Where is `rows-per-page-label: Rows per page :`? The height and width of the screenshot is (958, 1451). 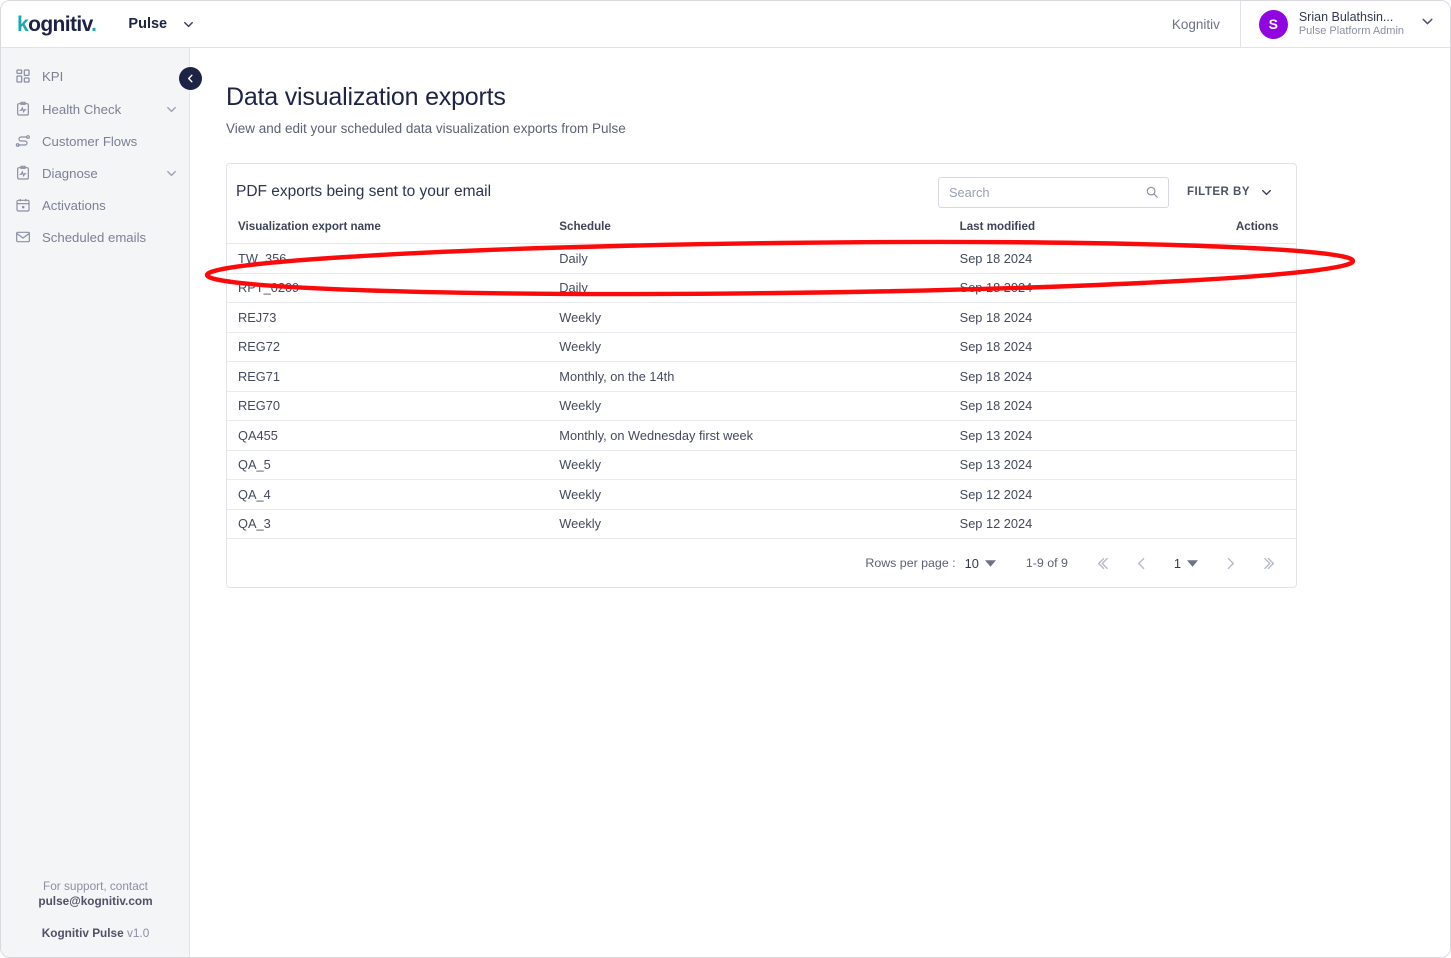
rows-per-page-label: Rows per page : is located at coordinates (910, 563).